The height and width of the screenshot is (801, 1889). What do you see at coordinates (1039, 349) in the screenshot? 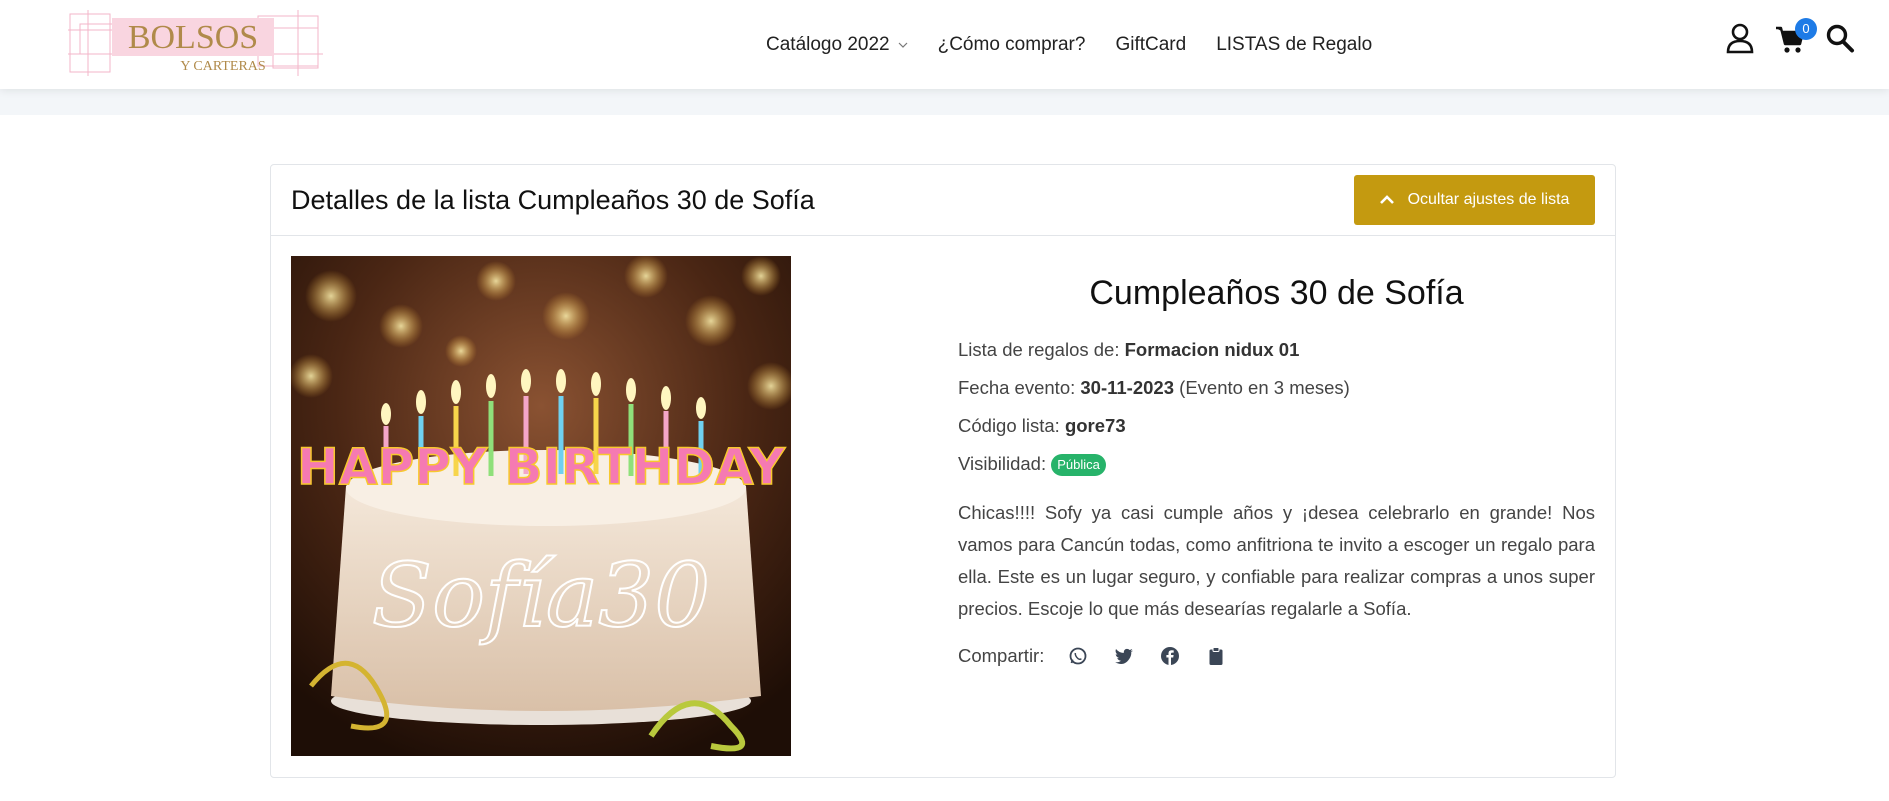
I see `owner-label: Lista de regalos de:` at bounding box center [1039, 349].